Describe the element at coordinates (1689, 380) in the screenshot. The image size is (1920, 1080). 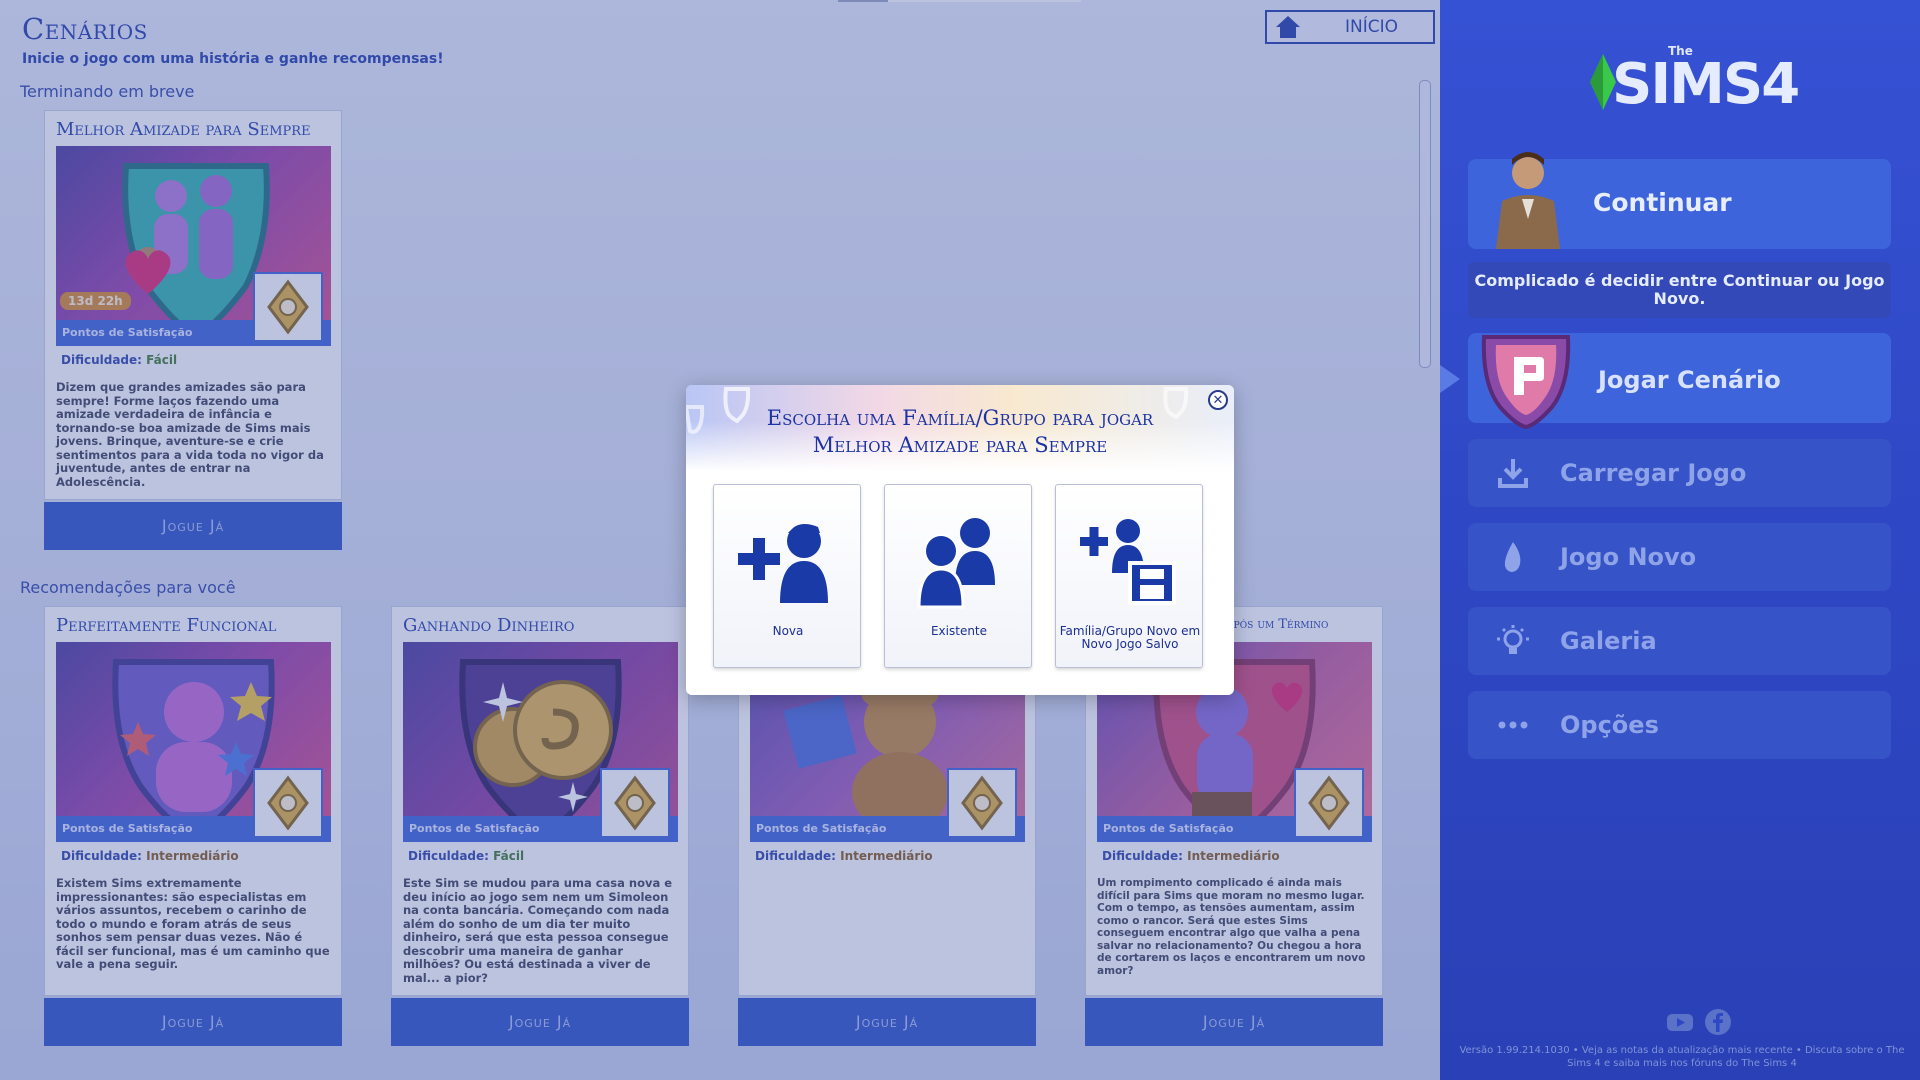
I see `play-scenario-label: Jogar Cenário` at that location.